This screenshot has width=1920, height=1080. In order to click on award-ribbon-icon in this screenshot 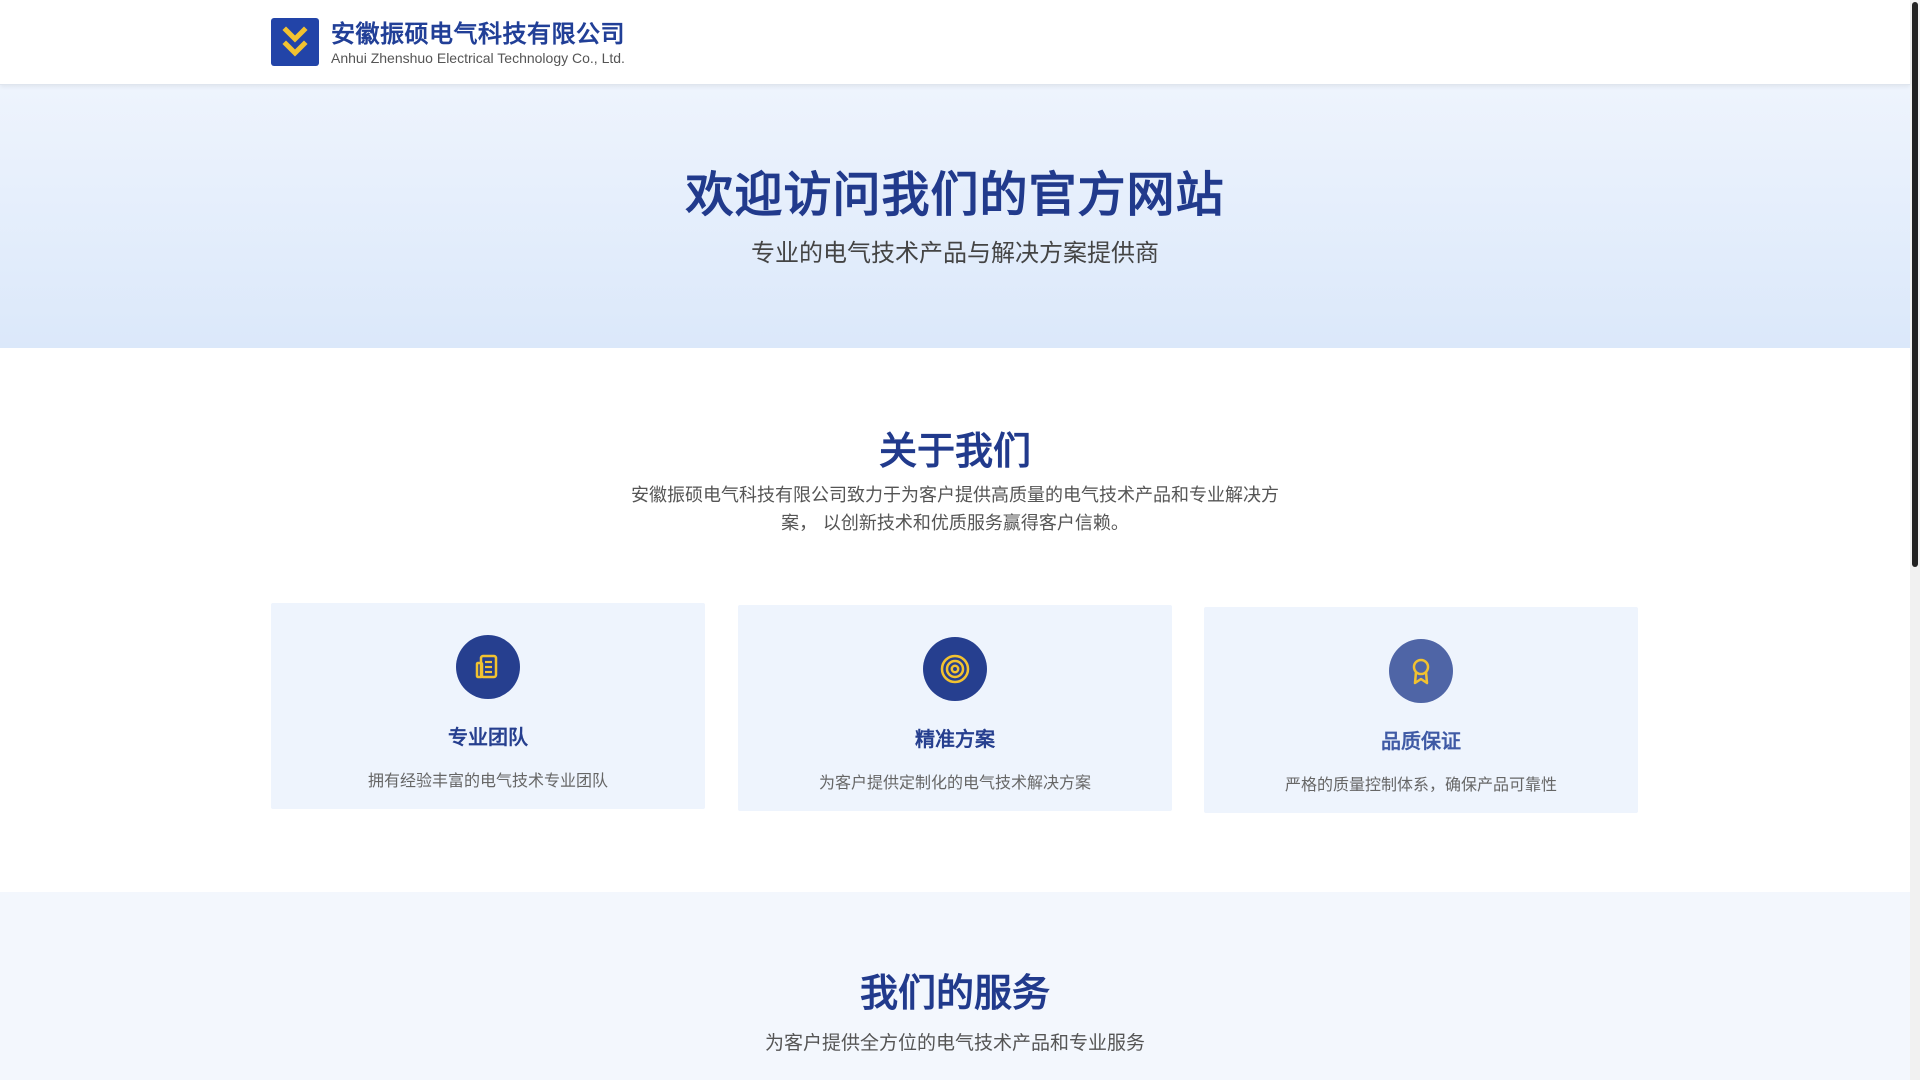, I will do `click(1421, 671)`.